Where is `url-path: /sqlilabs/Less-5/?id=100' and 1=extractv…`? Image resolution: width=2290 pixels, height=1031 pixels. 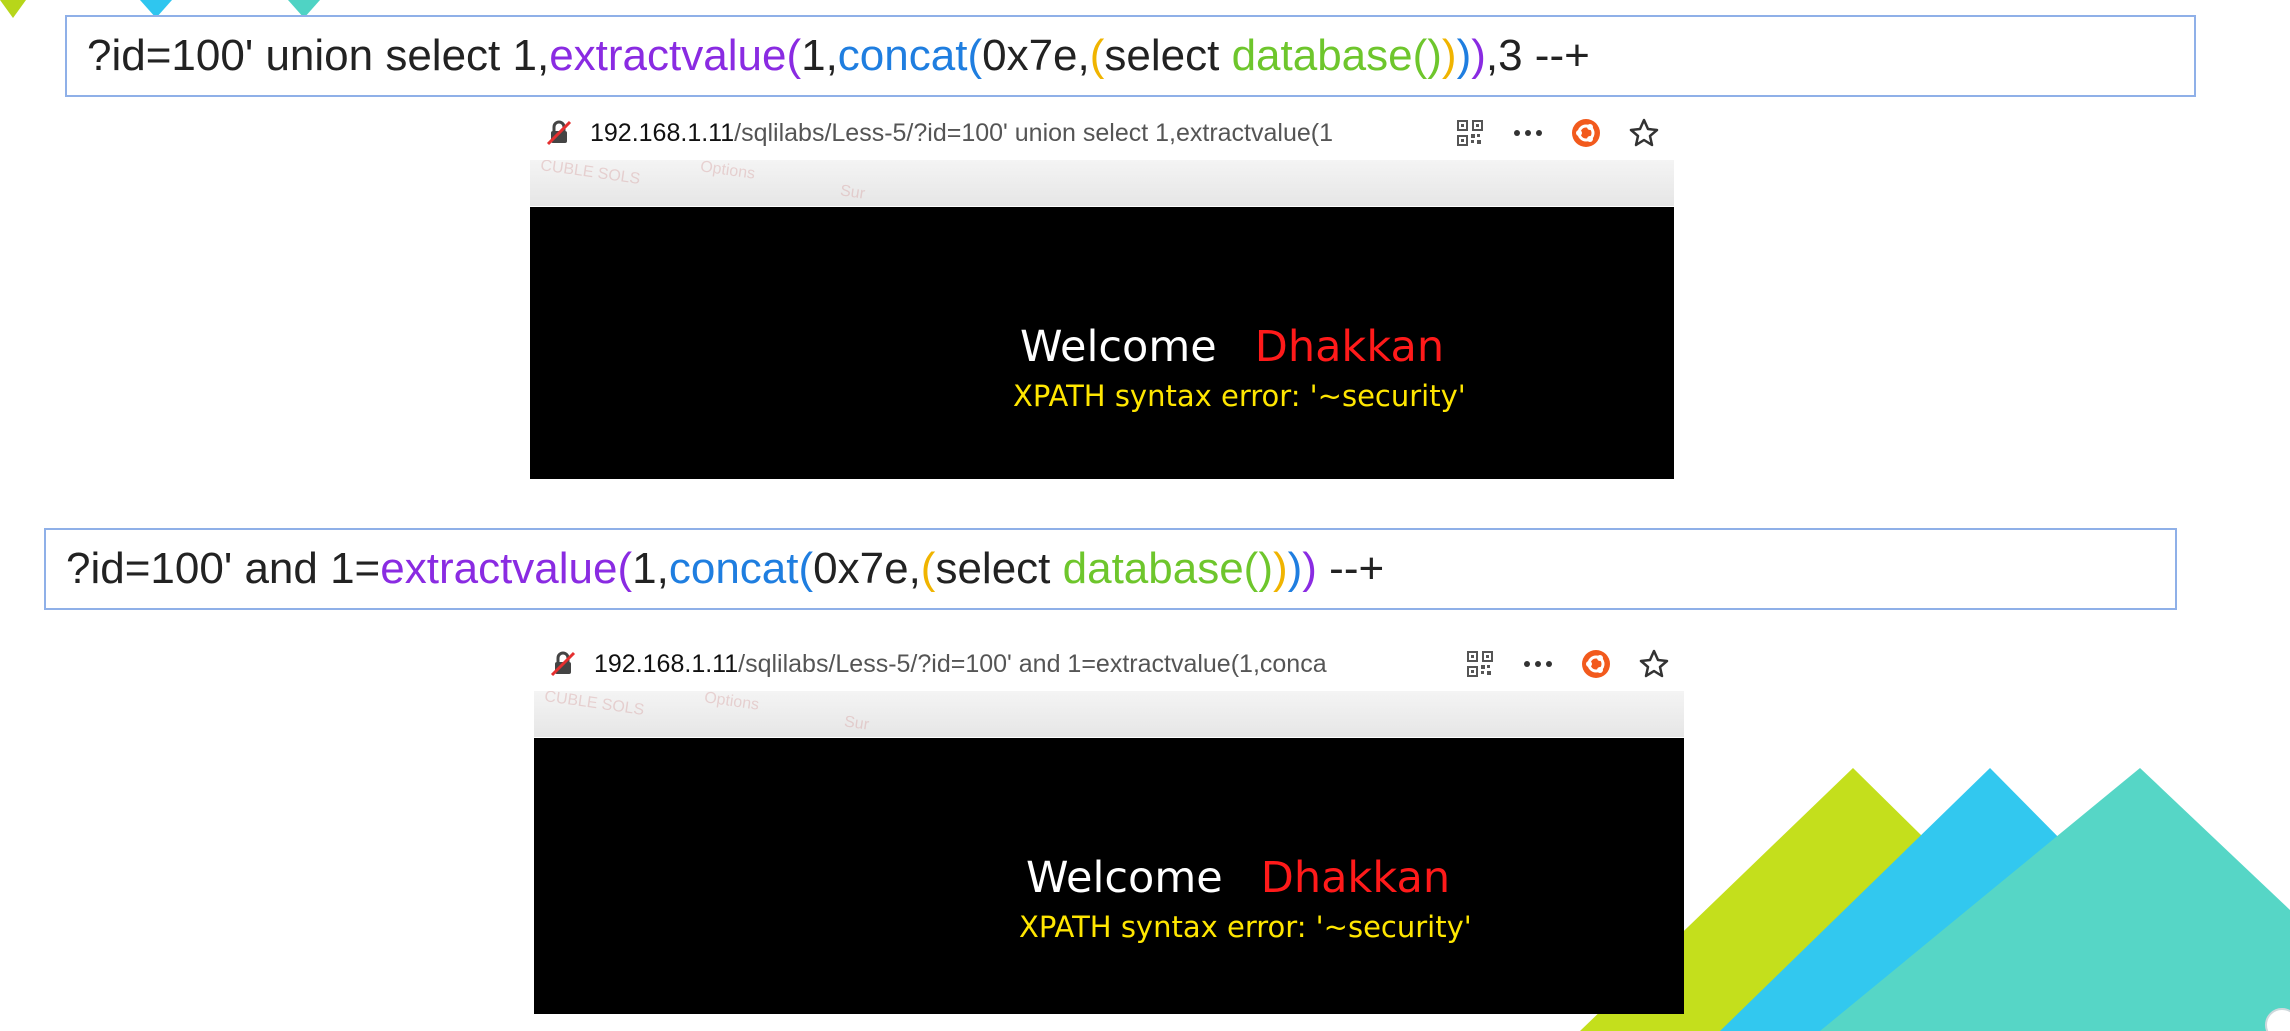 url-path: /sqlilabs/Less-5/?id=100' and 1=extractv… is located at coordinates (1032, 663).